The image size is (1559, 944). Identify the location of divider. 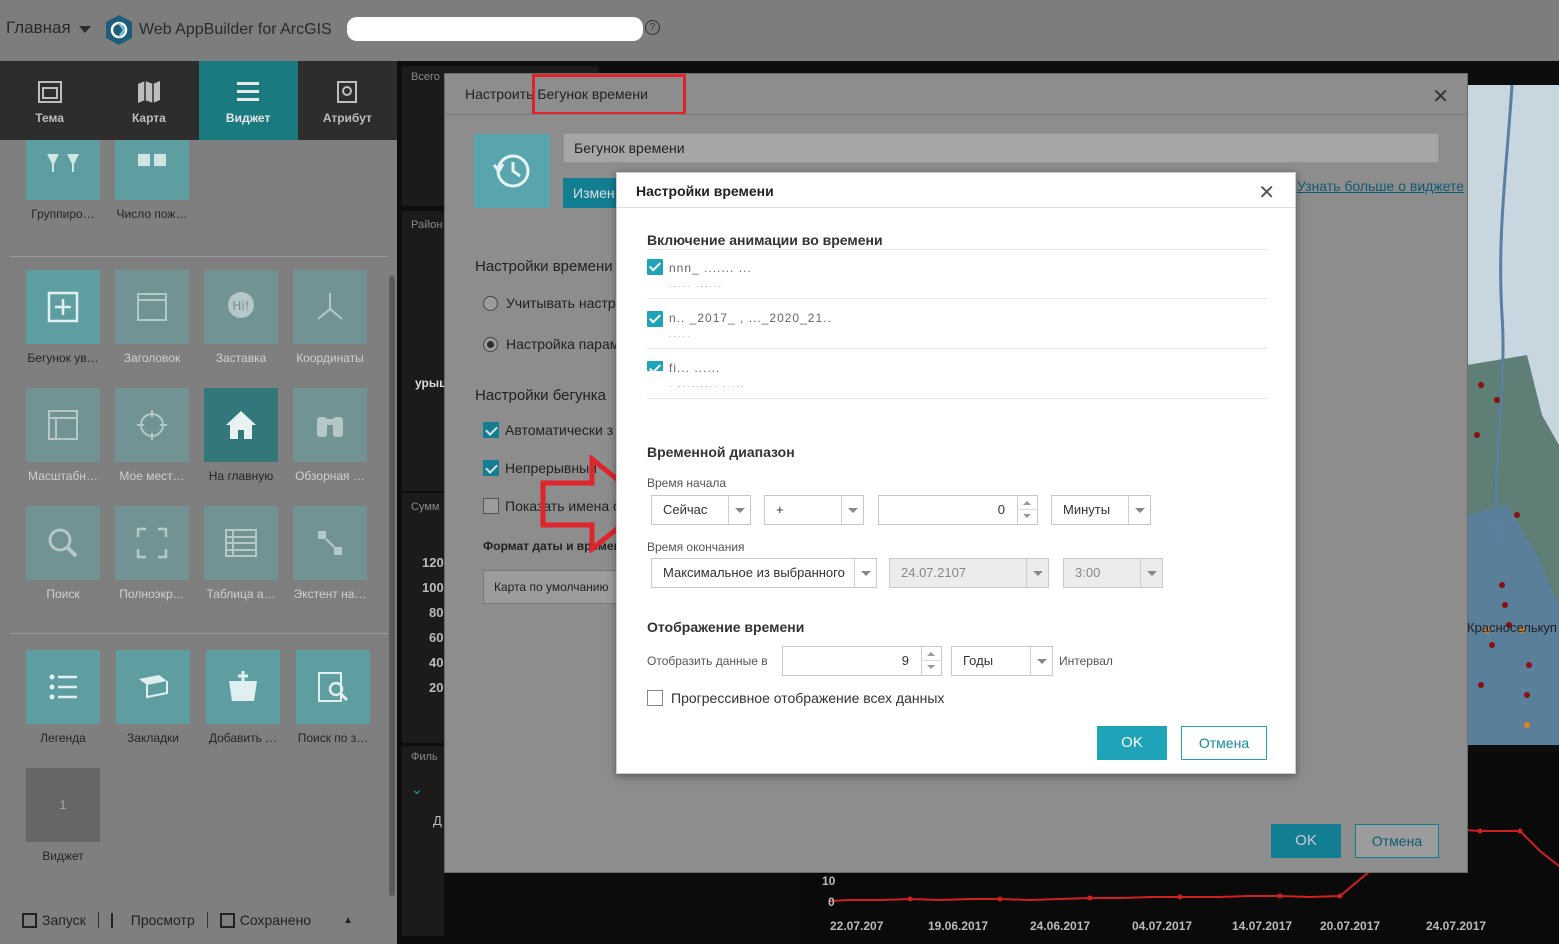
(956, 114).